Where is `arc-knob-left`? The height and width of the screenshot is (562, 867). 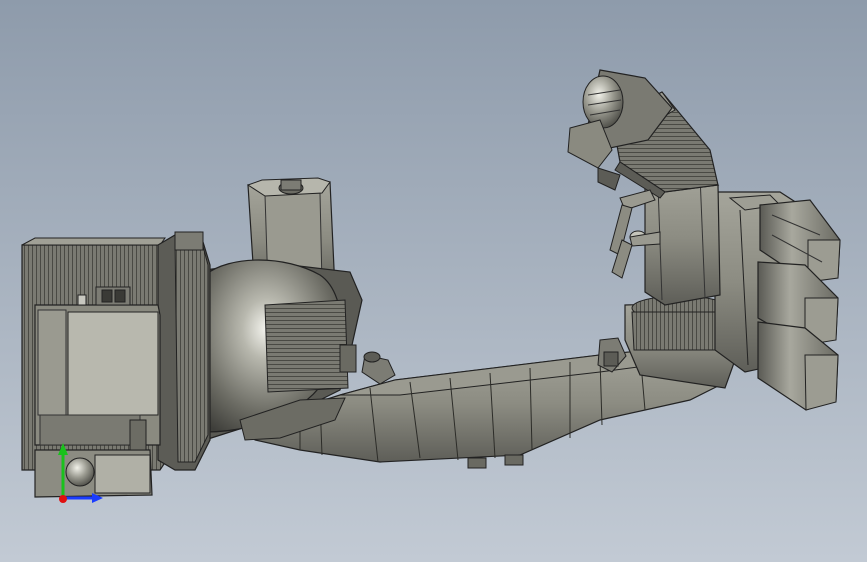
arc-knob-left is located at coordinates (378, 368).